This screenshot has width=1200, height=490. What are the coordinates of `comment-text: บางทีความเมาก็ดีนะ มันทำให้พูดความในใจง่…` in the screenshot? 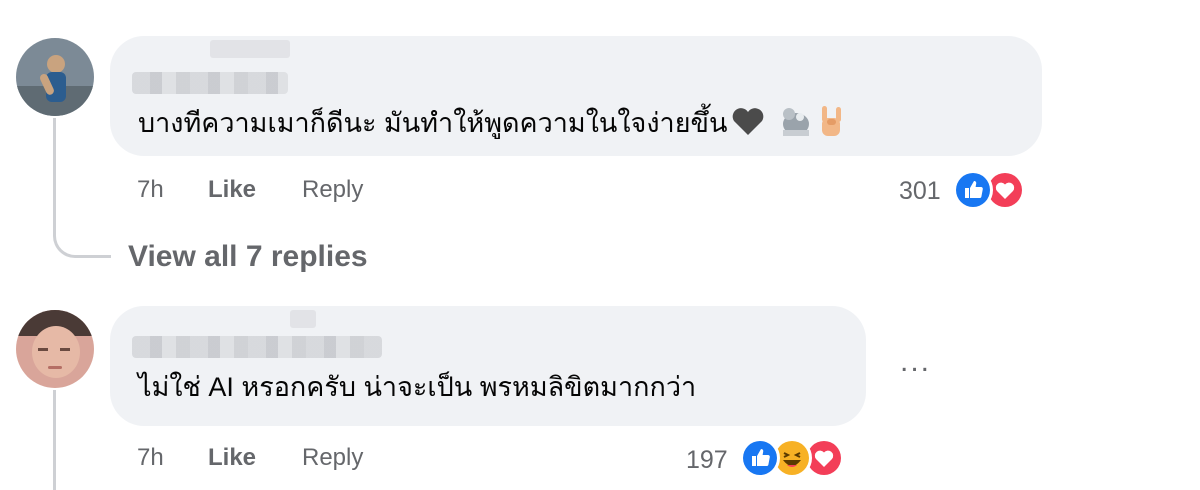 It's located at (491, 125).